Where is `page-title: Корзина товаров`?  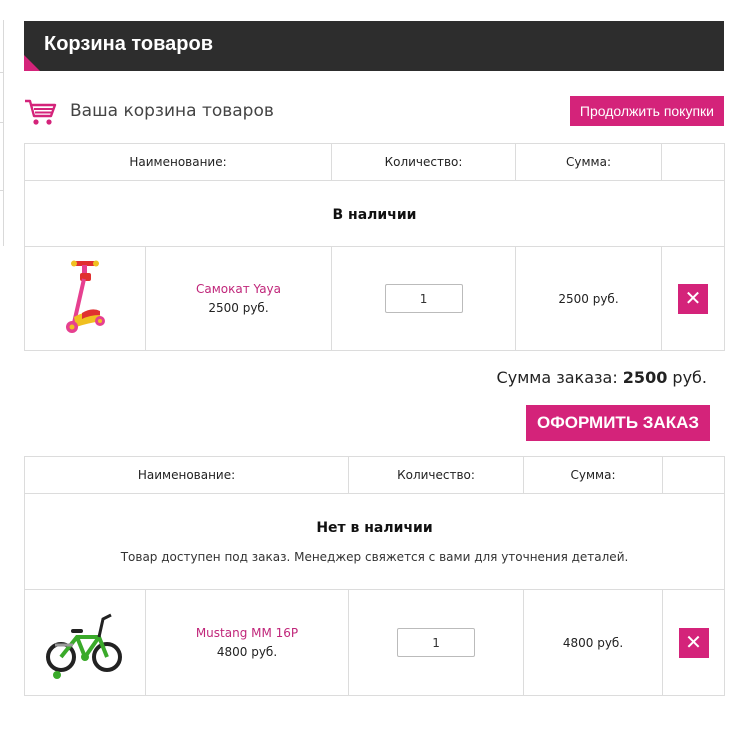
page-title: Корзина товаров is located at coordinates (129, 44).